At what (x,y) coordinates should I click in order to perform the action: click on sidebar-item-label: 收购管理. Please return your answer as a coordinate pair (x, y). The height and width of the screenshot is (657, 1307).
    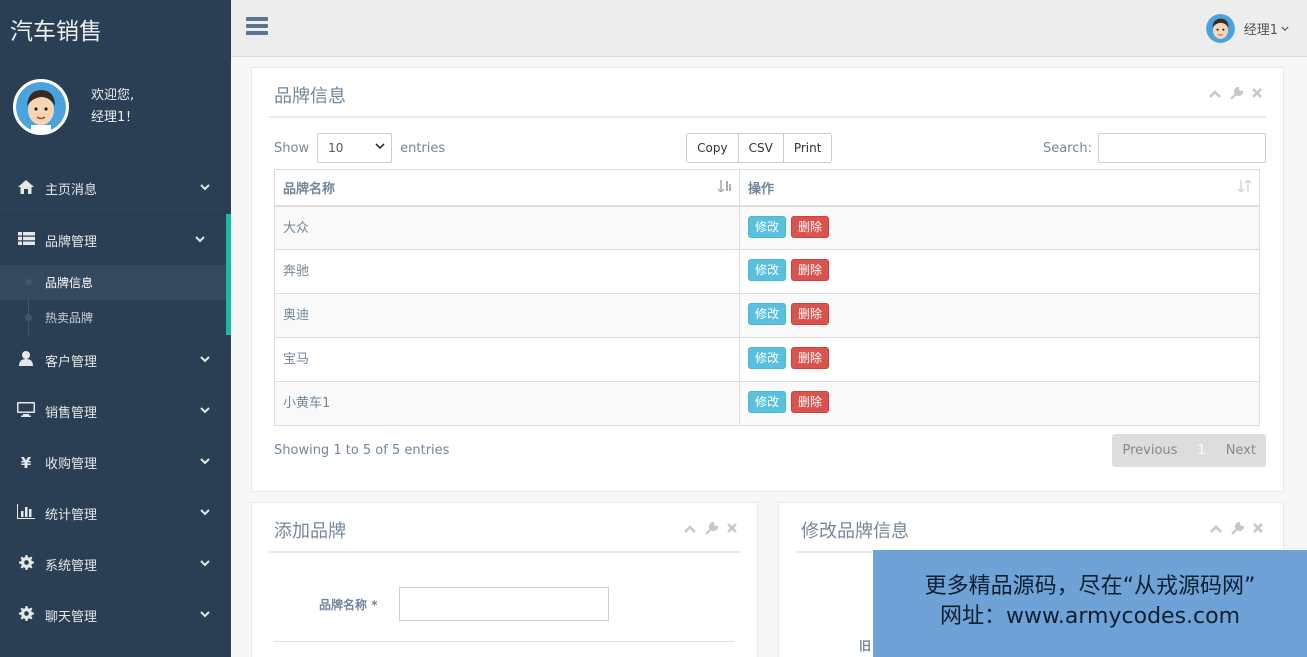
    Looking at the image, I should click on (71, 464).